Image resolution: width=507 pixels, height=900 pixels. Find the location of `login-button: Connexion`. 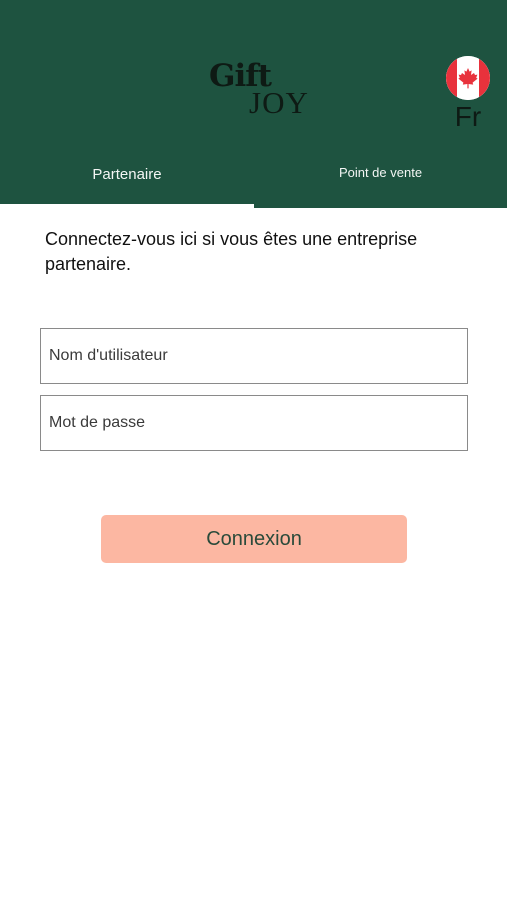

login-button: Connexion is located at coordinates (254, 539).